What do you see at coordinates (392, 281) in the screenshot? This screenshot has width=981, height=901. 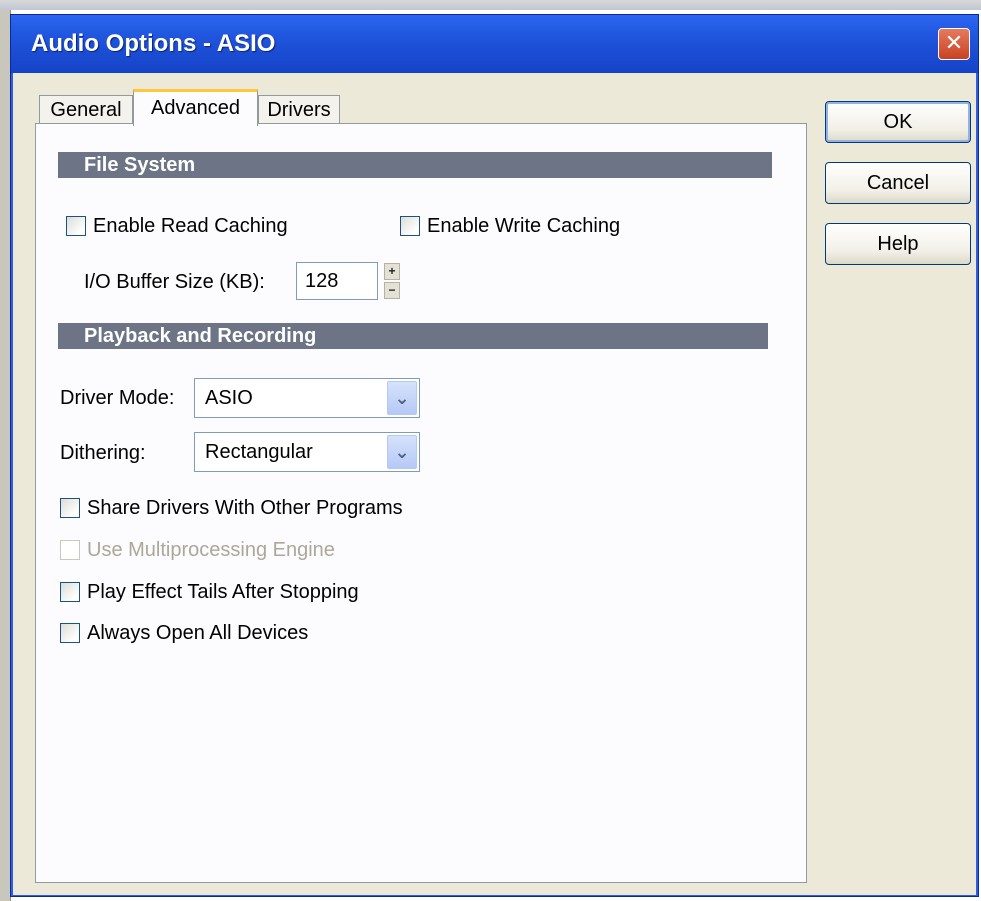 I see `io-buffer-spinner: + −` at bounding box center [392, 281].